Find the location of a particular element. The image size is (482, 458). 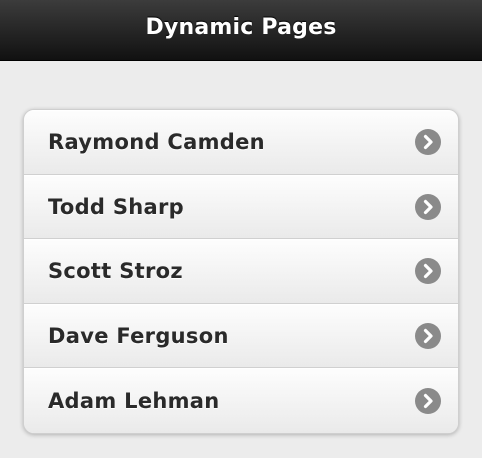

list-item: Scott Stroz is located at coordinates (241, 271).